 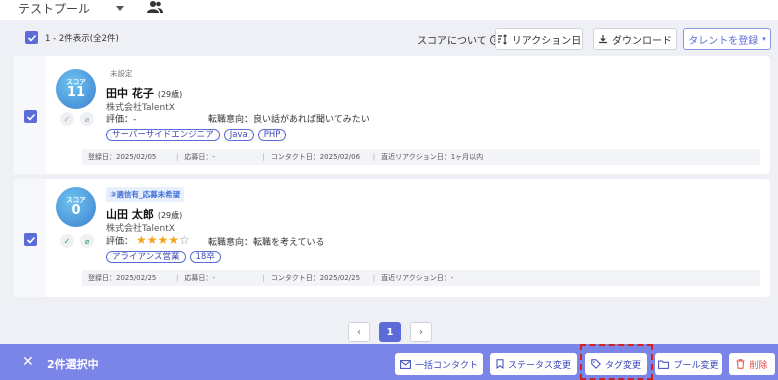 What do you see at coordinates (73, 364) in the screenshot?
I see `selected-count: 2件選択中` at bounding box center [73, 364].